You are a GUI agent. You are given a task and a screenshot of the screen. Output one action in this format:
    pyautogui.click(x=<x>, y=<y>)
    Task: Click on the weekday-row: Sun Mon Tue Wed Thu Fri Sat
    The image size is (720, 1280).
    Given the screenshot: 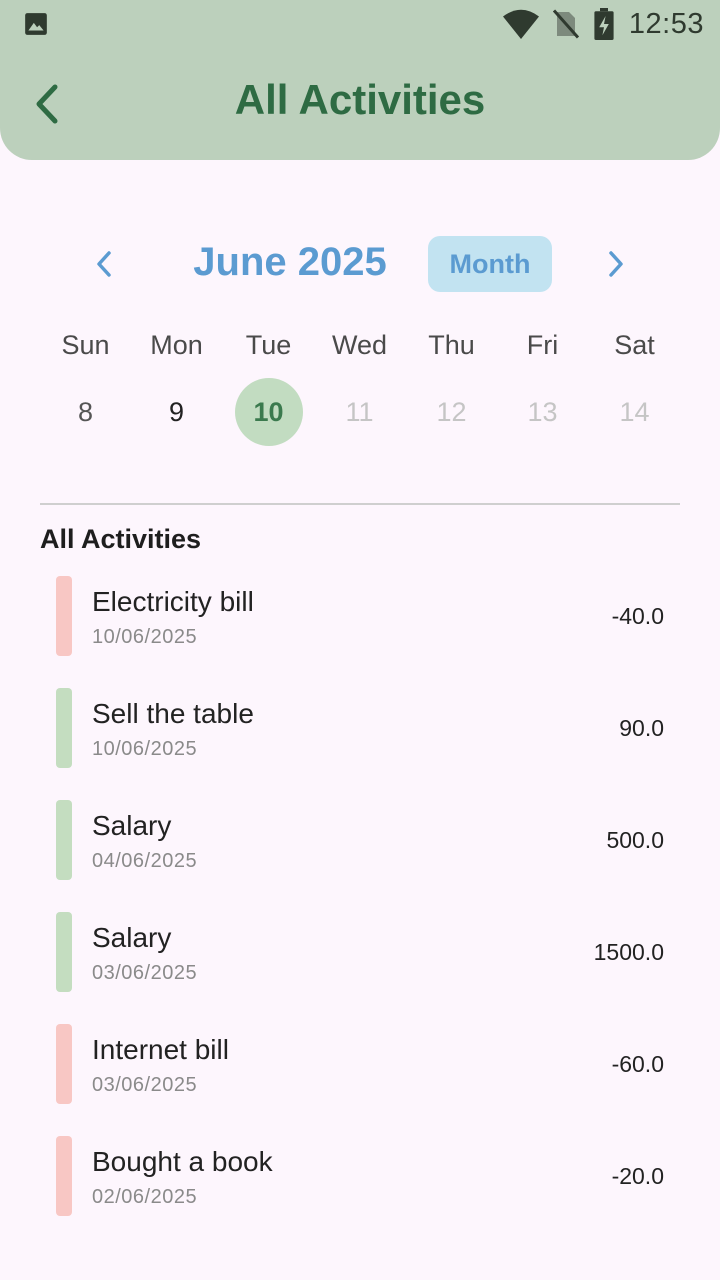 What is the action you would take?
    pyautogui.click(x=360, y=350)
    